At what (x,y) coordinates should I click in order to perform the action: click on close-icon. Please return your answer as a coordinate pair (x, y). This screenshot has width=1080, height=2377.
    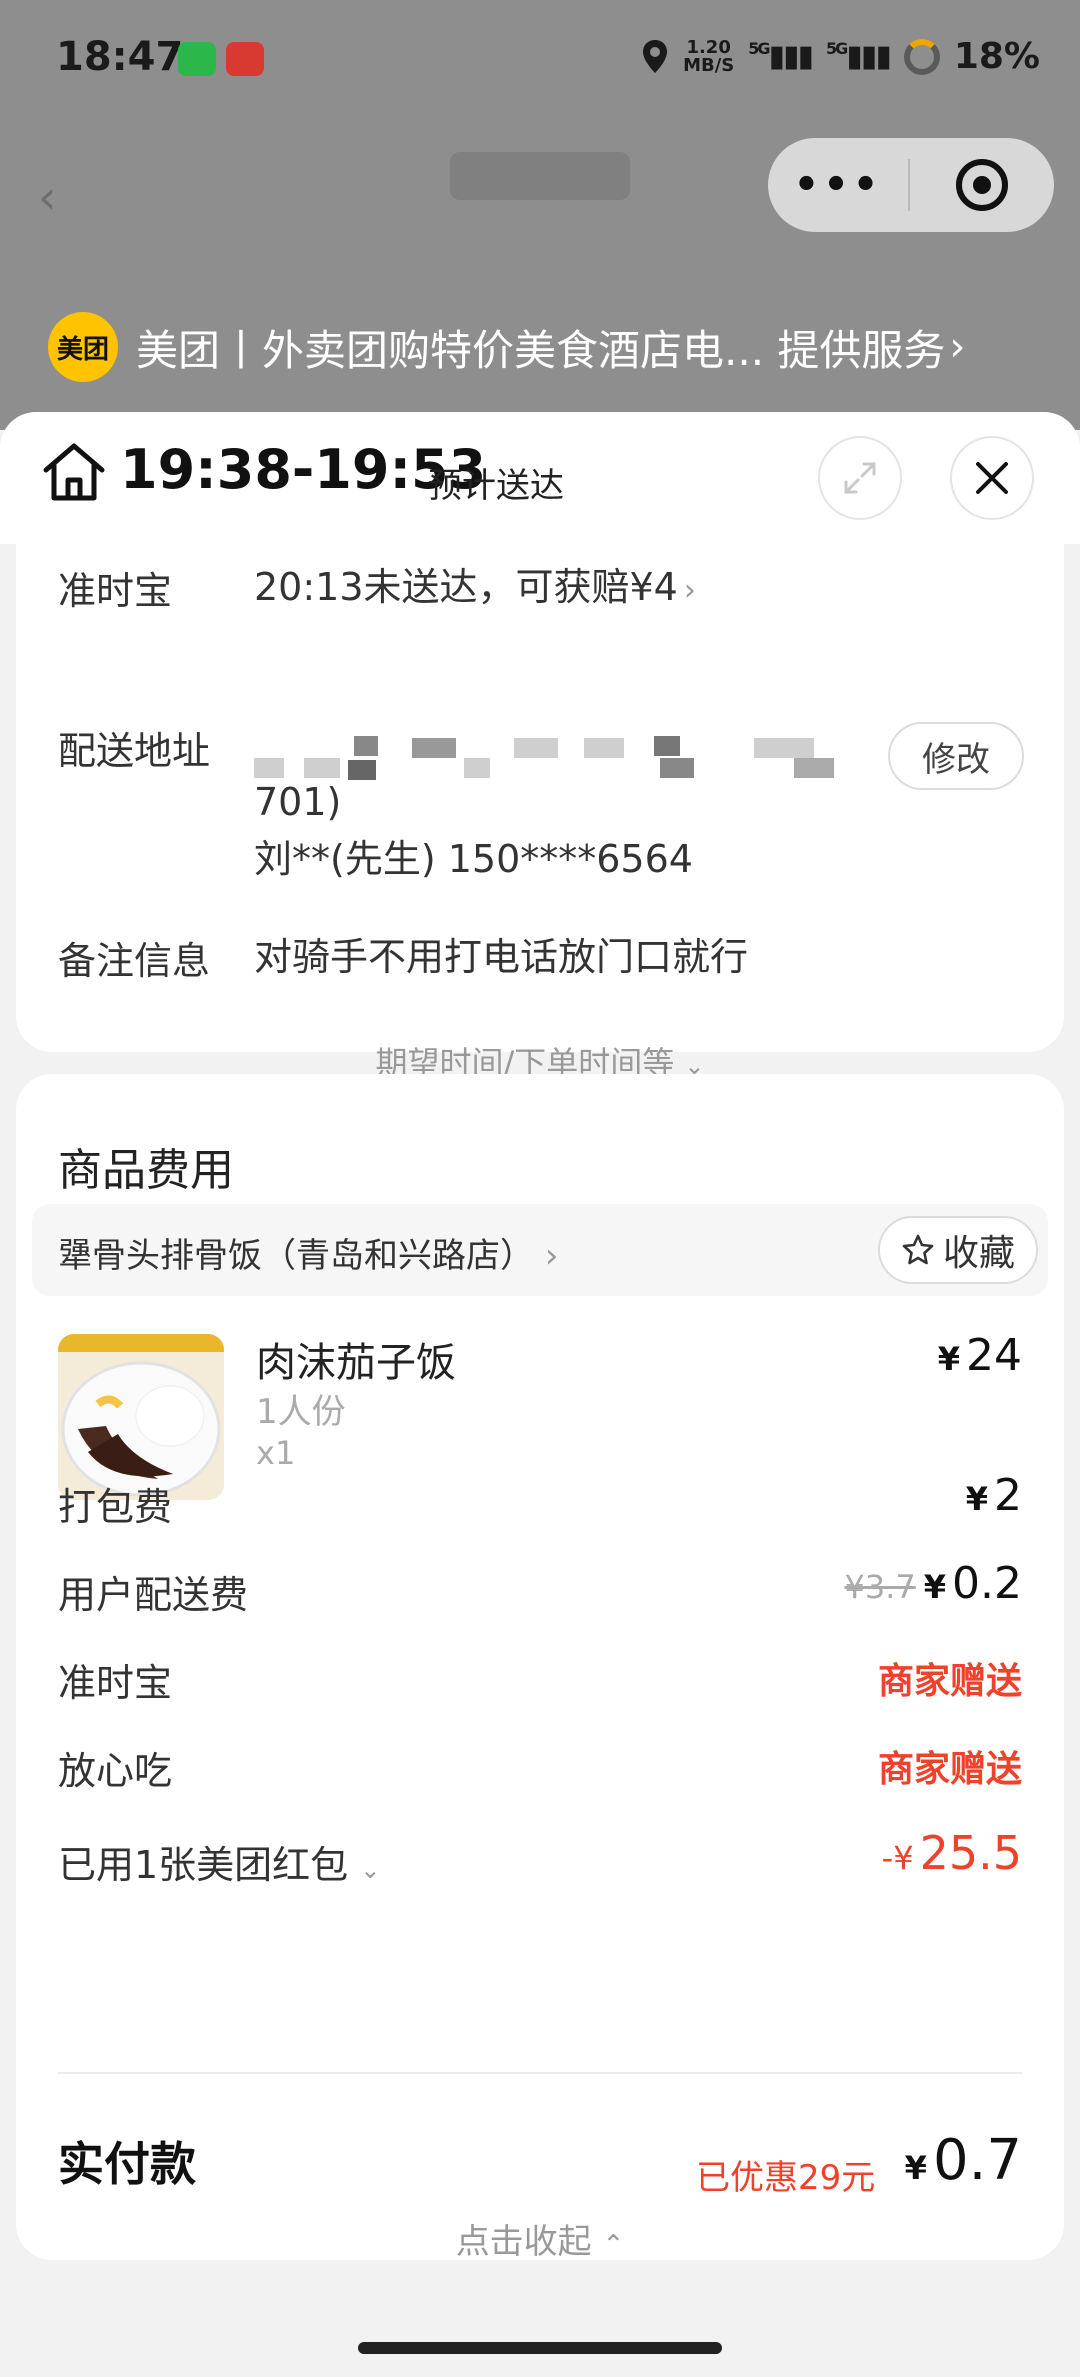
    Looking at the image, I should click on (992, 478).